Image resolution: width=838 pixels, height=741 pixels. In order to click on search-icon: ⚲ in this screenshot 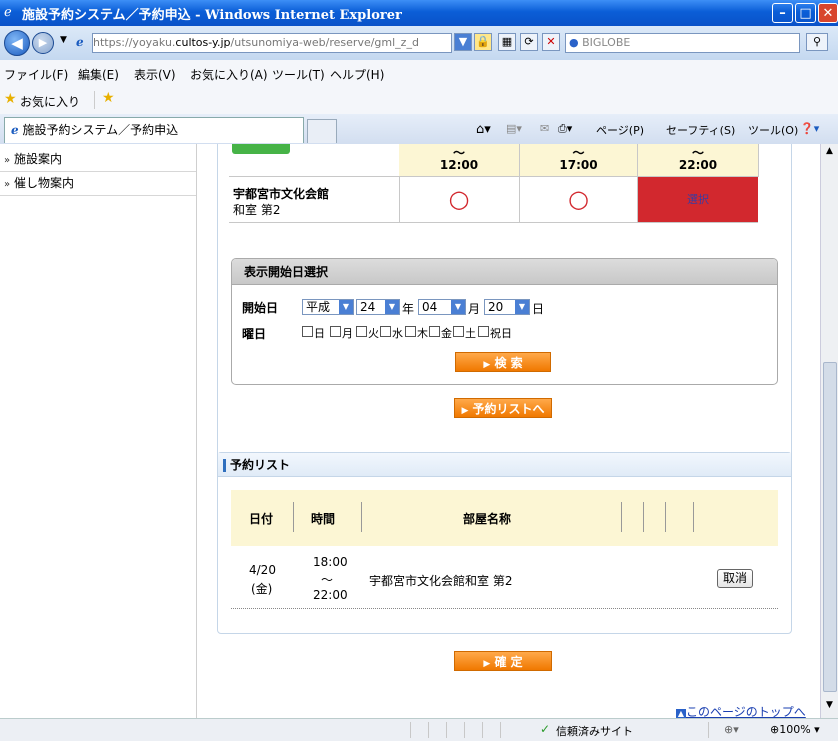, I will do `click(817, 42)`.